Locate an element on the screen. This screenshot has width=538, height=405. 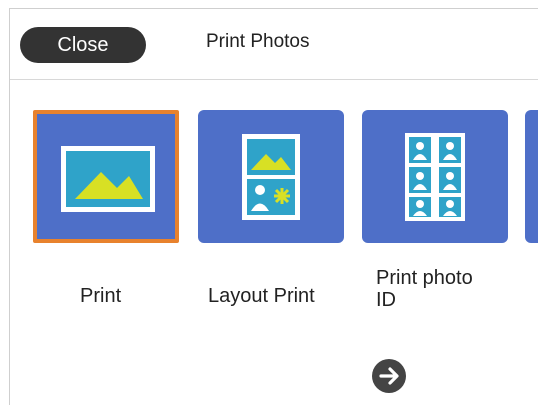
photo-id-icon is located at coordinates (435, 177).